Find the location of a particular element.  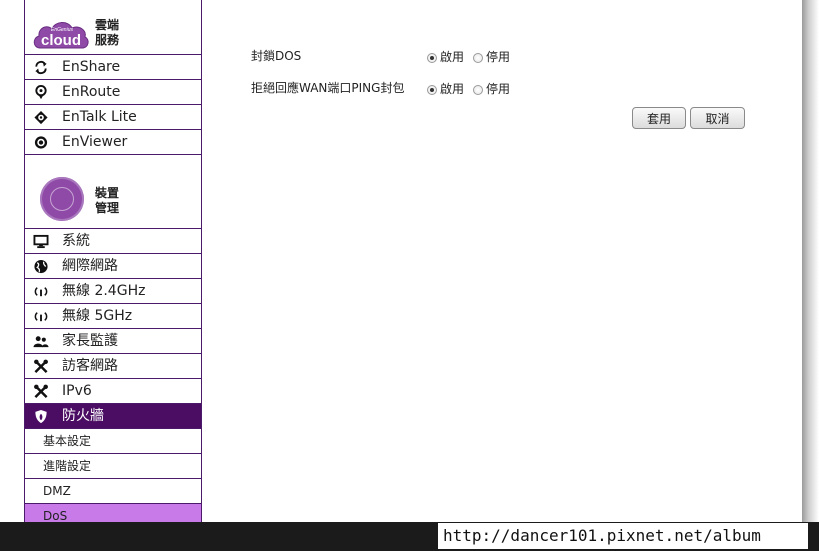

cloud-services-header: EnGenius cloud 雲端 服務 is located at coordinates (113, 27).